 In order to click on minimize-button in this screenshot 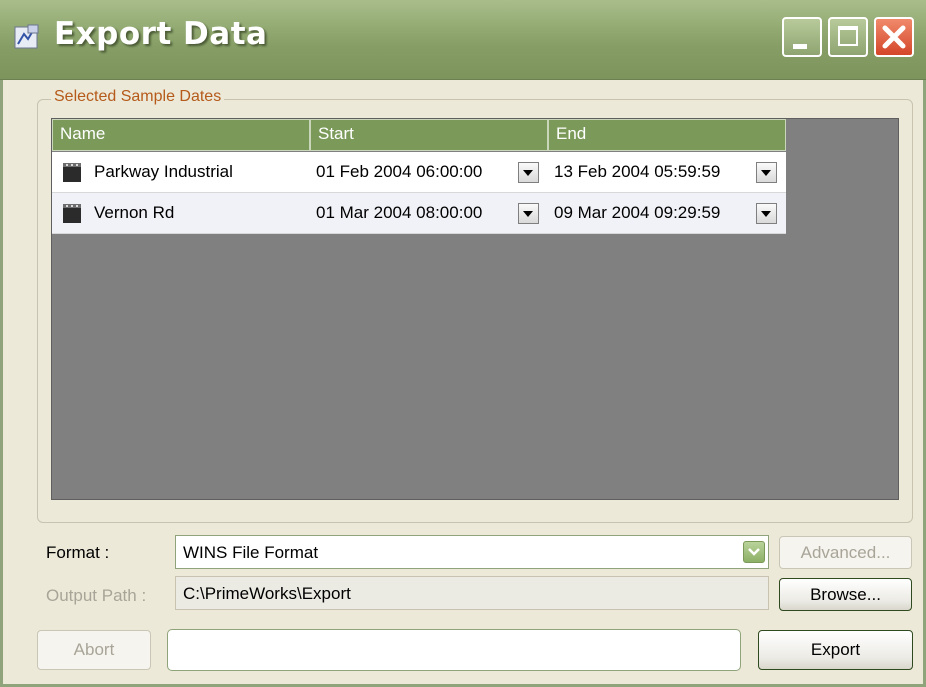, I will do `click(802, 37)`.